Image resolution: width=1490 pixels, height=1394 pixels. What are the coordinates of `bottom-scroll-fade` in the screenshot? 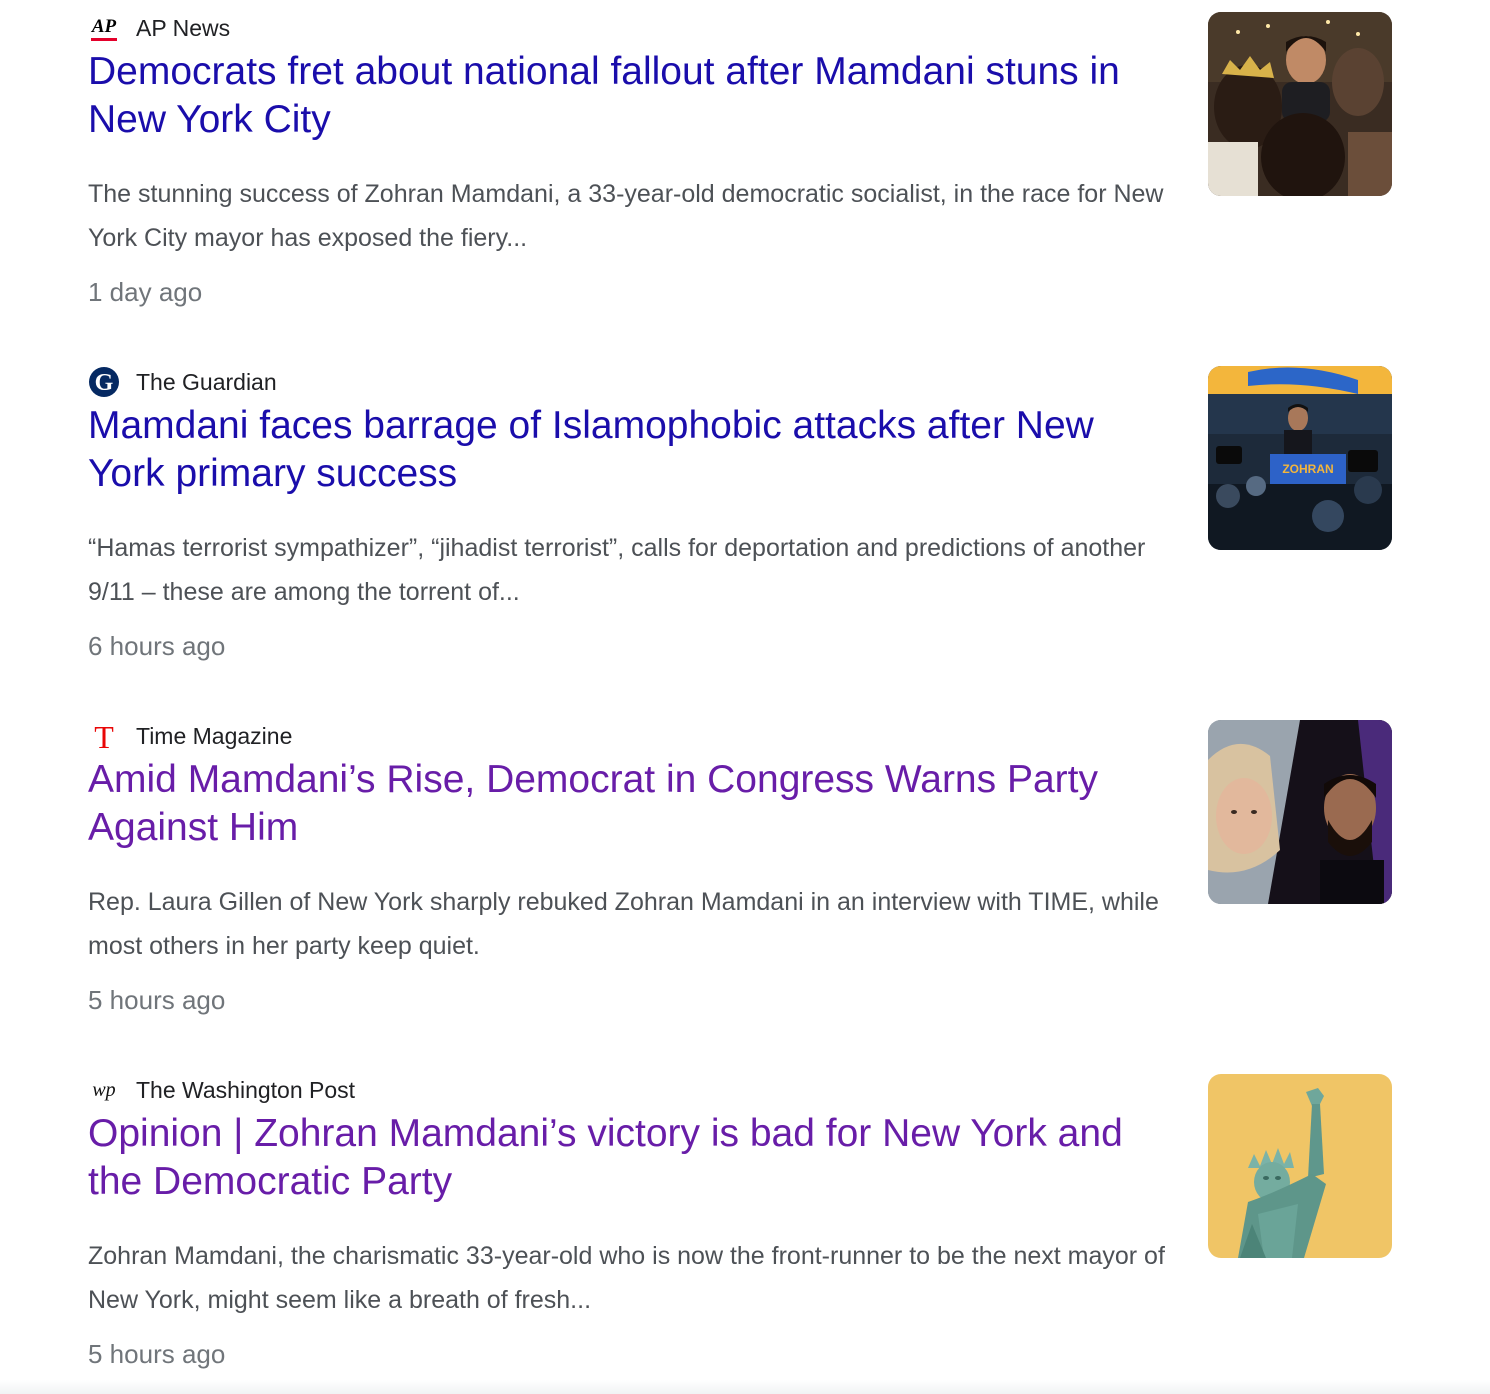 It's located at (745, 1387).